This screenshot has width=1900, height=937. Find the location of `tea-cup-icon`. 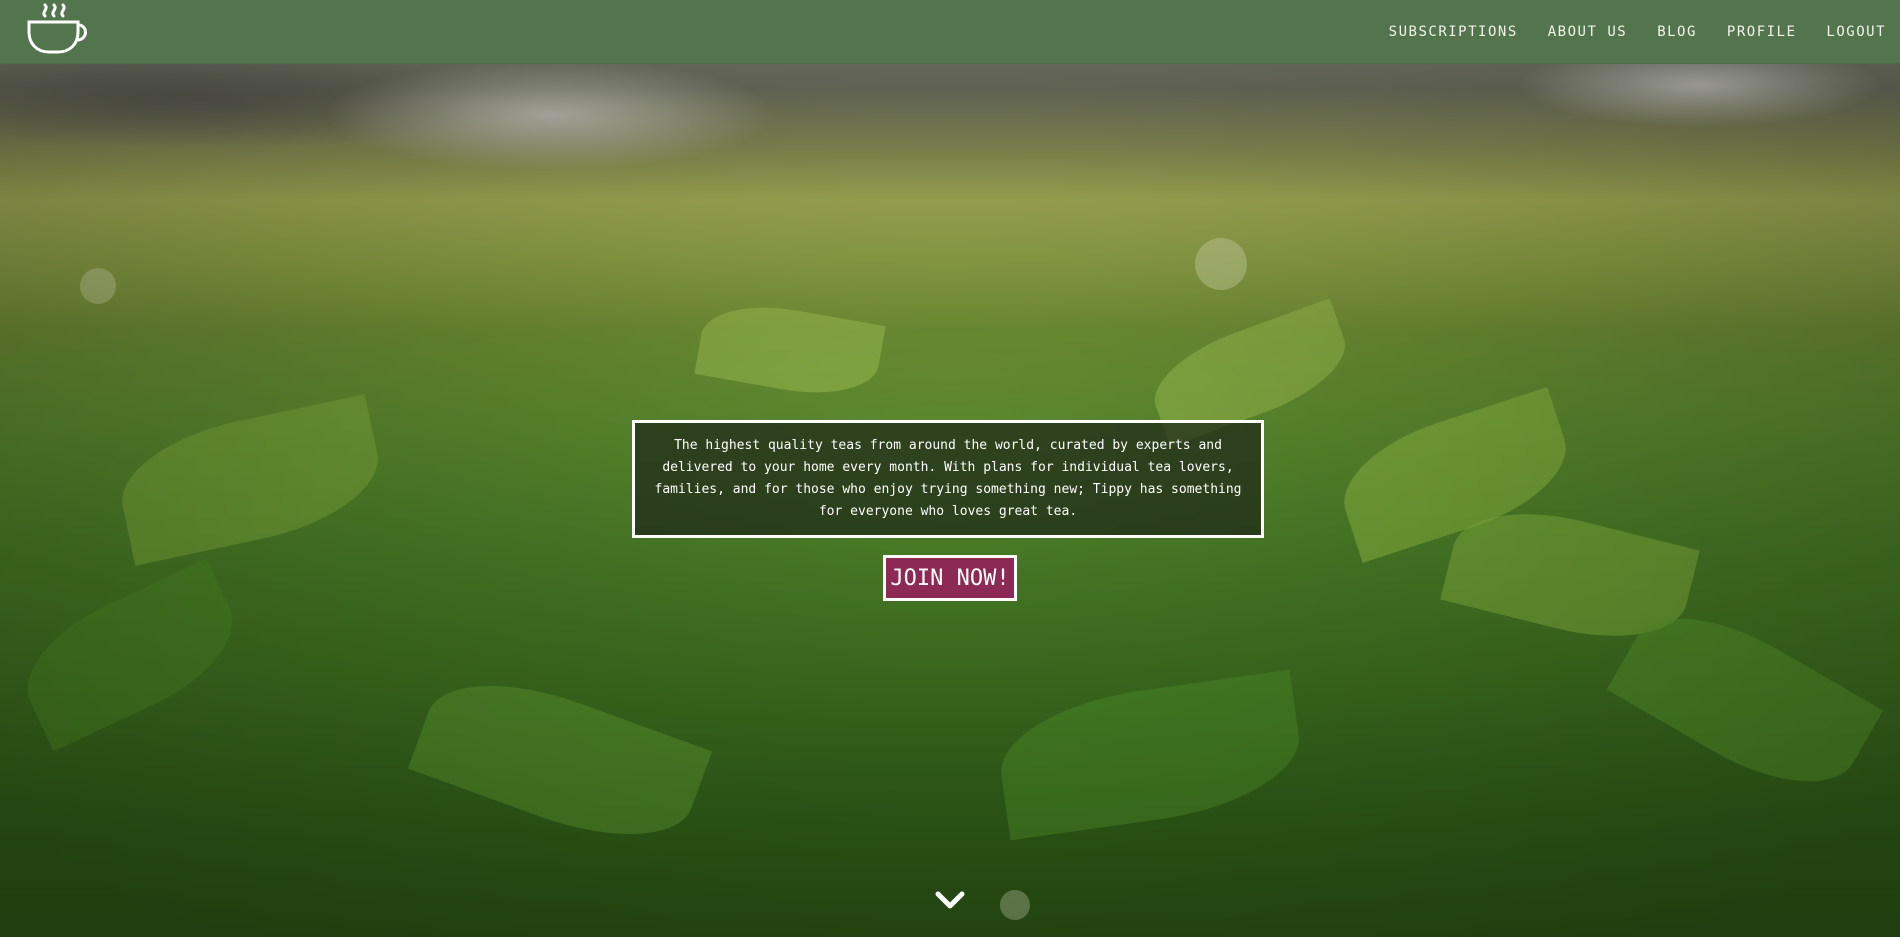

tea-cup-icon is located at coordinates (58, 28).